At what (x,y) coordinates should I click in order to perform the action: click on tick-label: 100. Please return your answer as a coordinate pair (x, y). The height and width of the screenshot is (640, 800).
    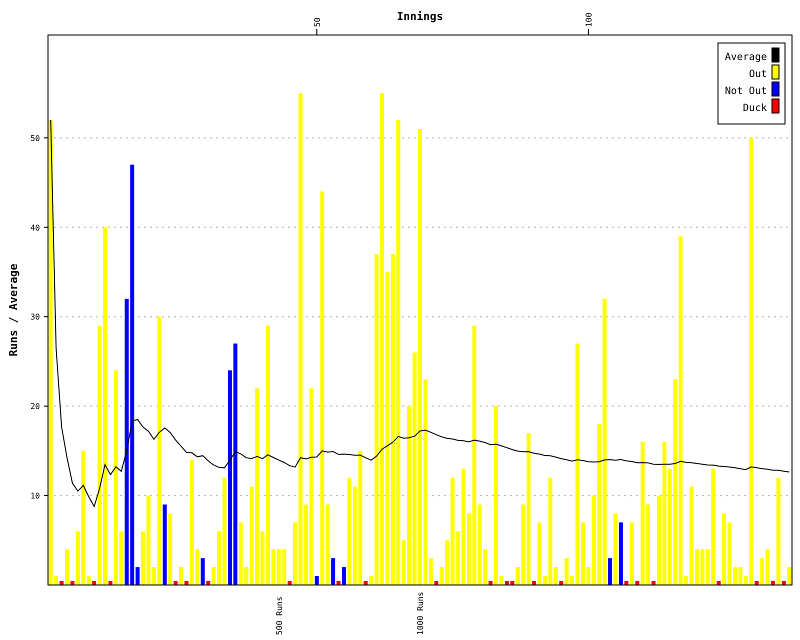
    Looking at the image, I should click on (589, 19).